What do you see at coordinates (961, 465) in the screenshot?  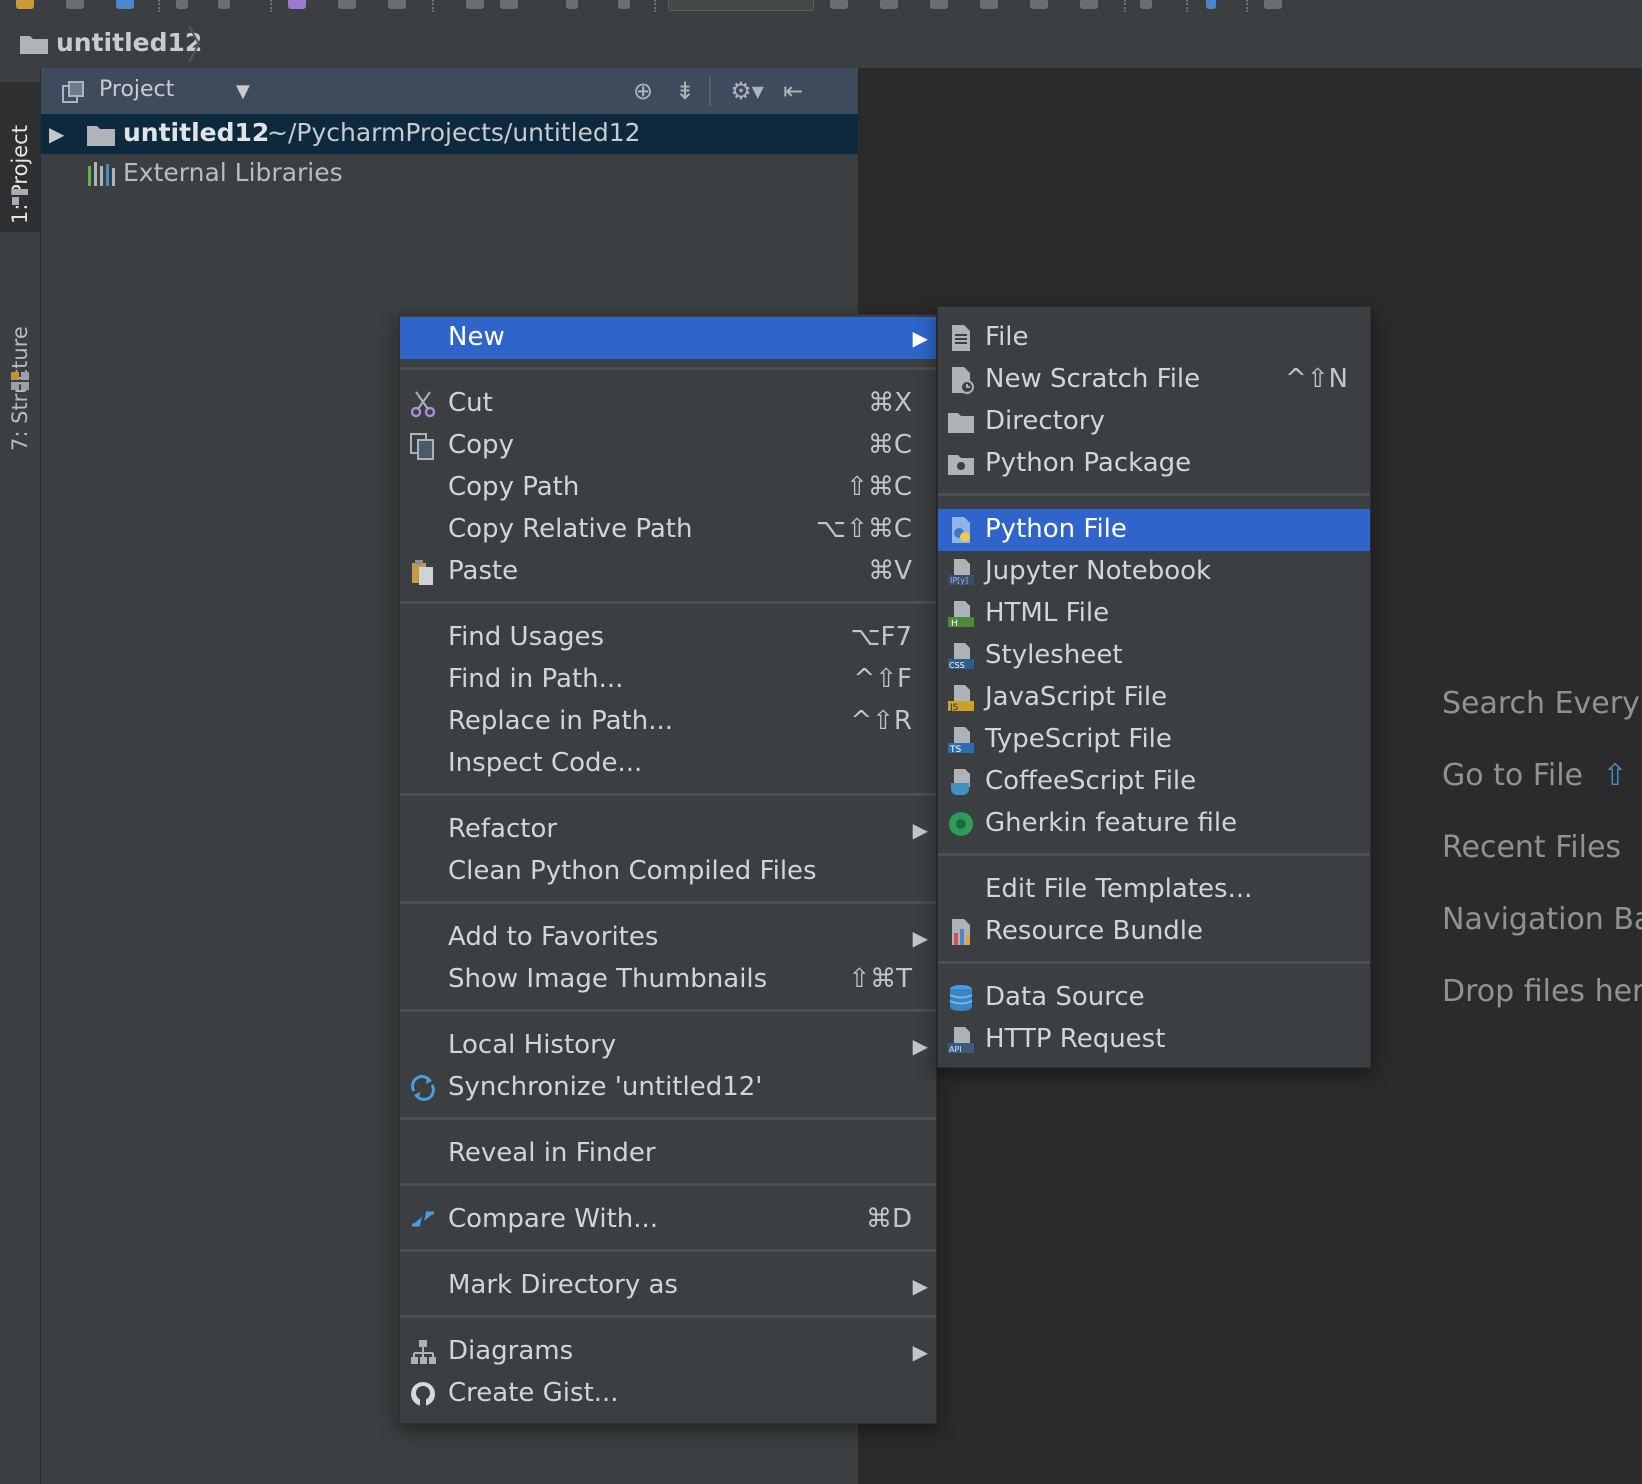 I see `package-icon` at bounding box center [961, 465].